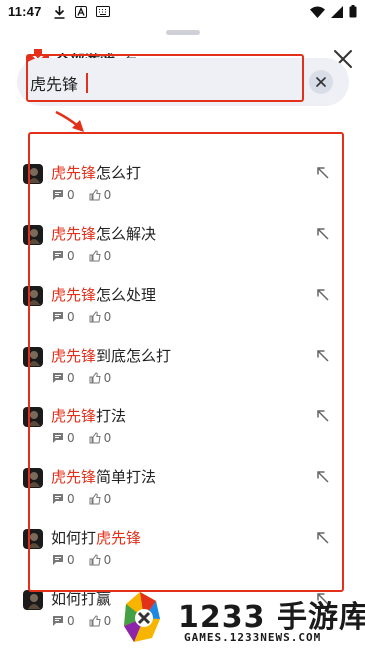  What do you see at coordinates (58, 621) in the screenshot?
I see `comment-icon` at bounding box center [58, 621].